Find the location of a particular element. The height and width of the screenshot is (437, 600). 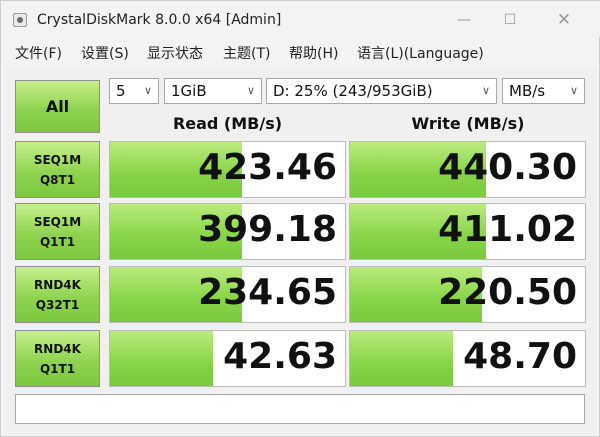

menu-language: 语言(L)(Language) is located at coordinates (420, 53).